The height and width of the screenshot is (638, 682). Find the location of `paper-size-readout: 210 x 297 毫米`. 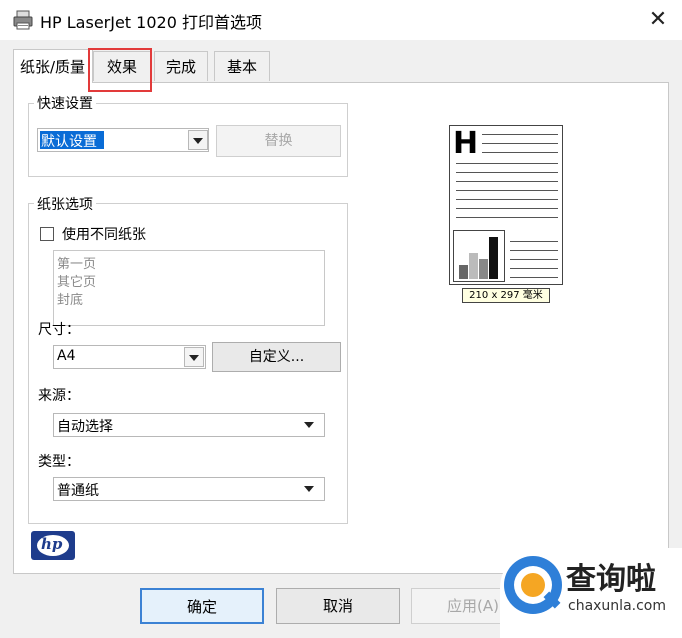

paper-size-readout: 210 x 297 毫米 is located at coordinates (506, 295).